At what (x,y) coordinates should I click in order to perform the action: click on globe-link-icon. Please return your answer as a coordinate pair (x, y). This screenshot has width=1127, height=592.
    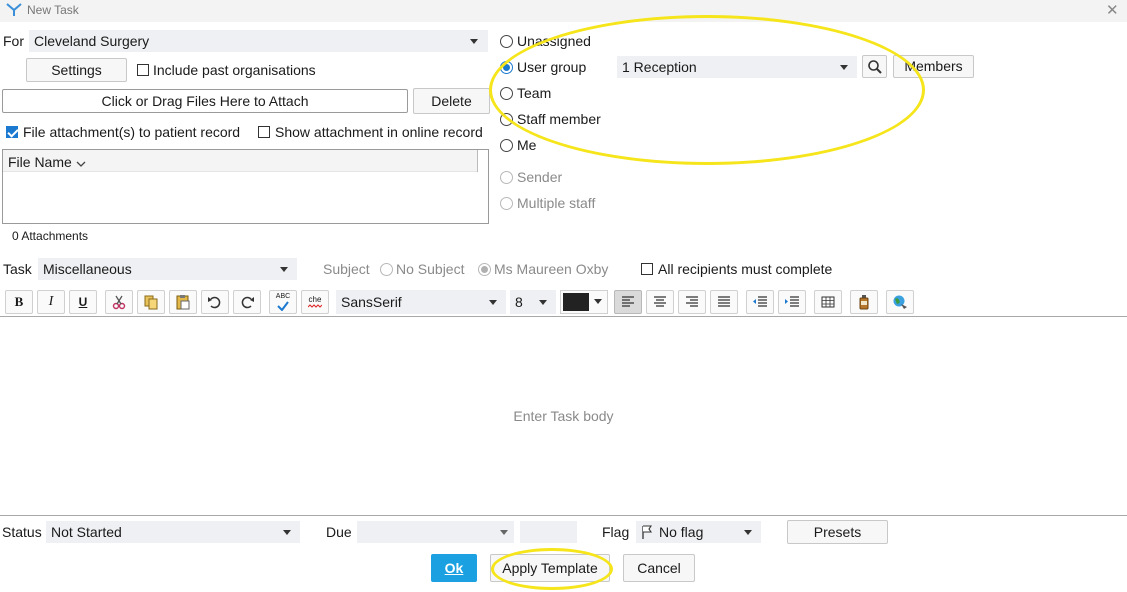
    Looking at the image, I should click on (900, 302).